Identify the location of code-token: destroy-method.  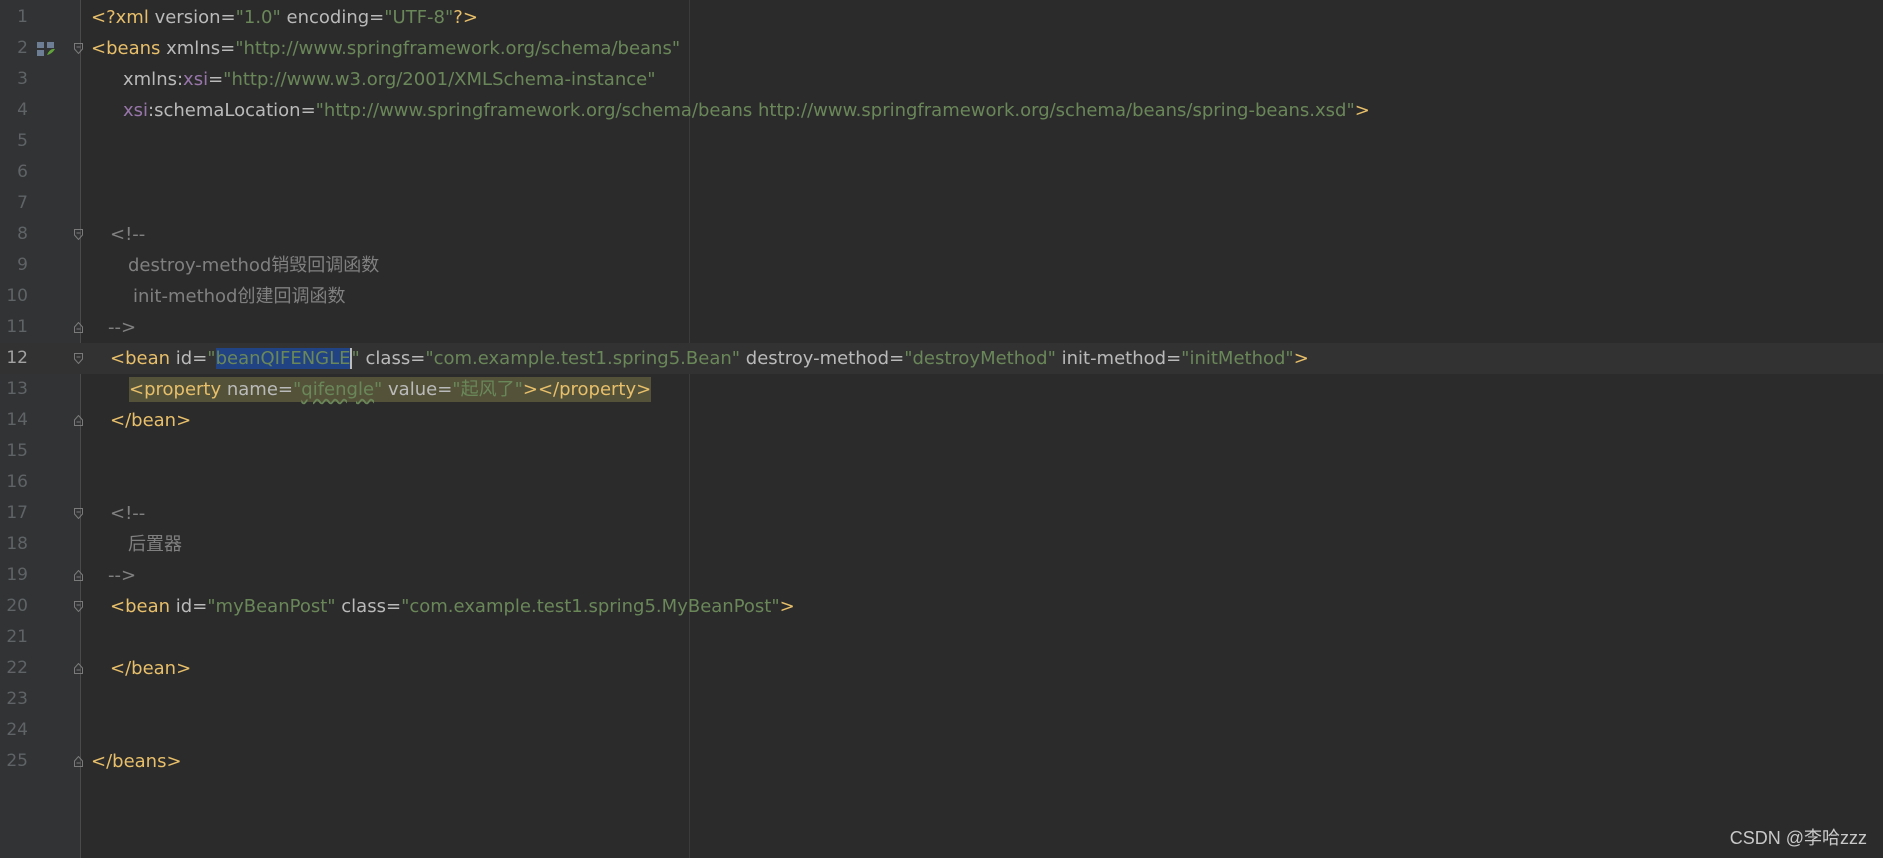
(815, 358).